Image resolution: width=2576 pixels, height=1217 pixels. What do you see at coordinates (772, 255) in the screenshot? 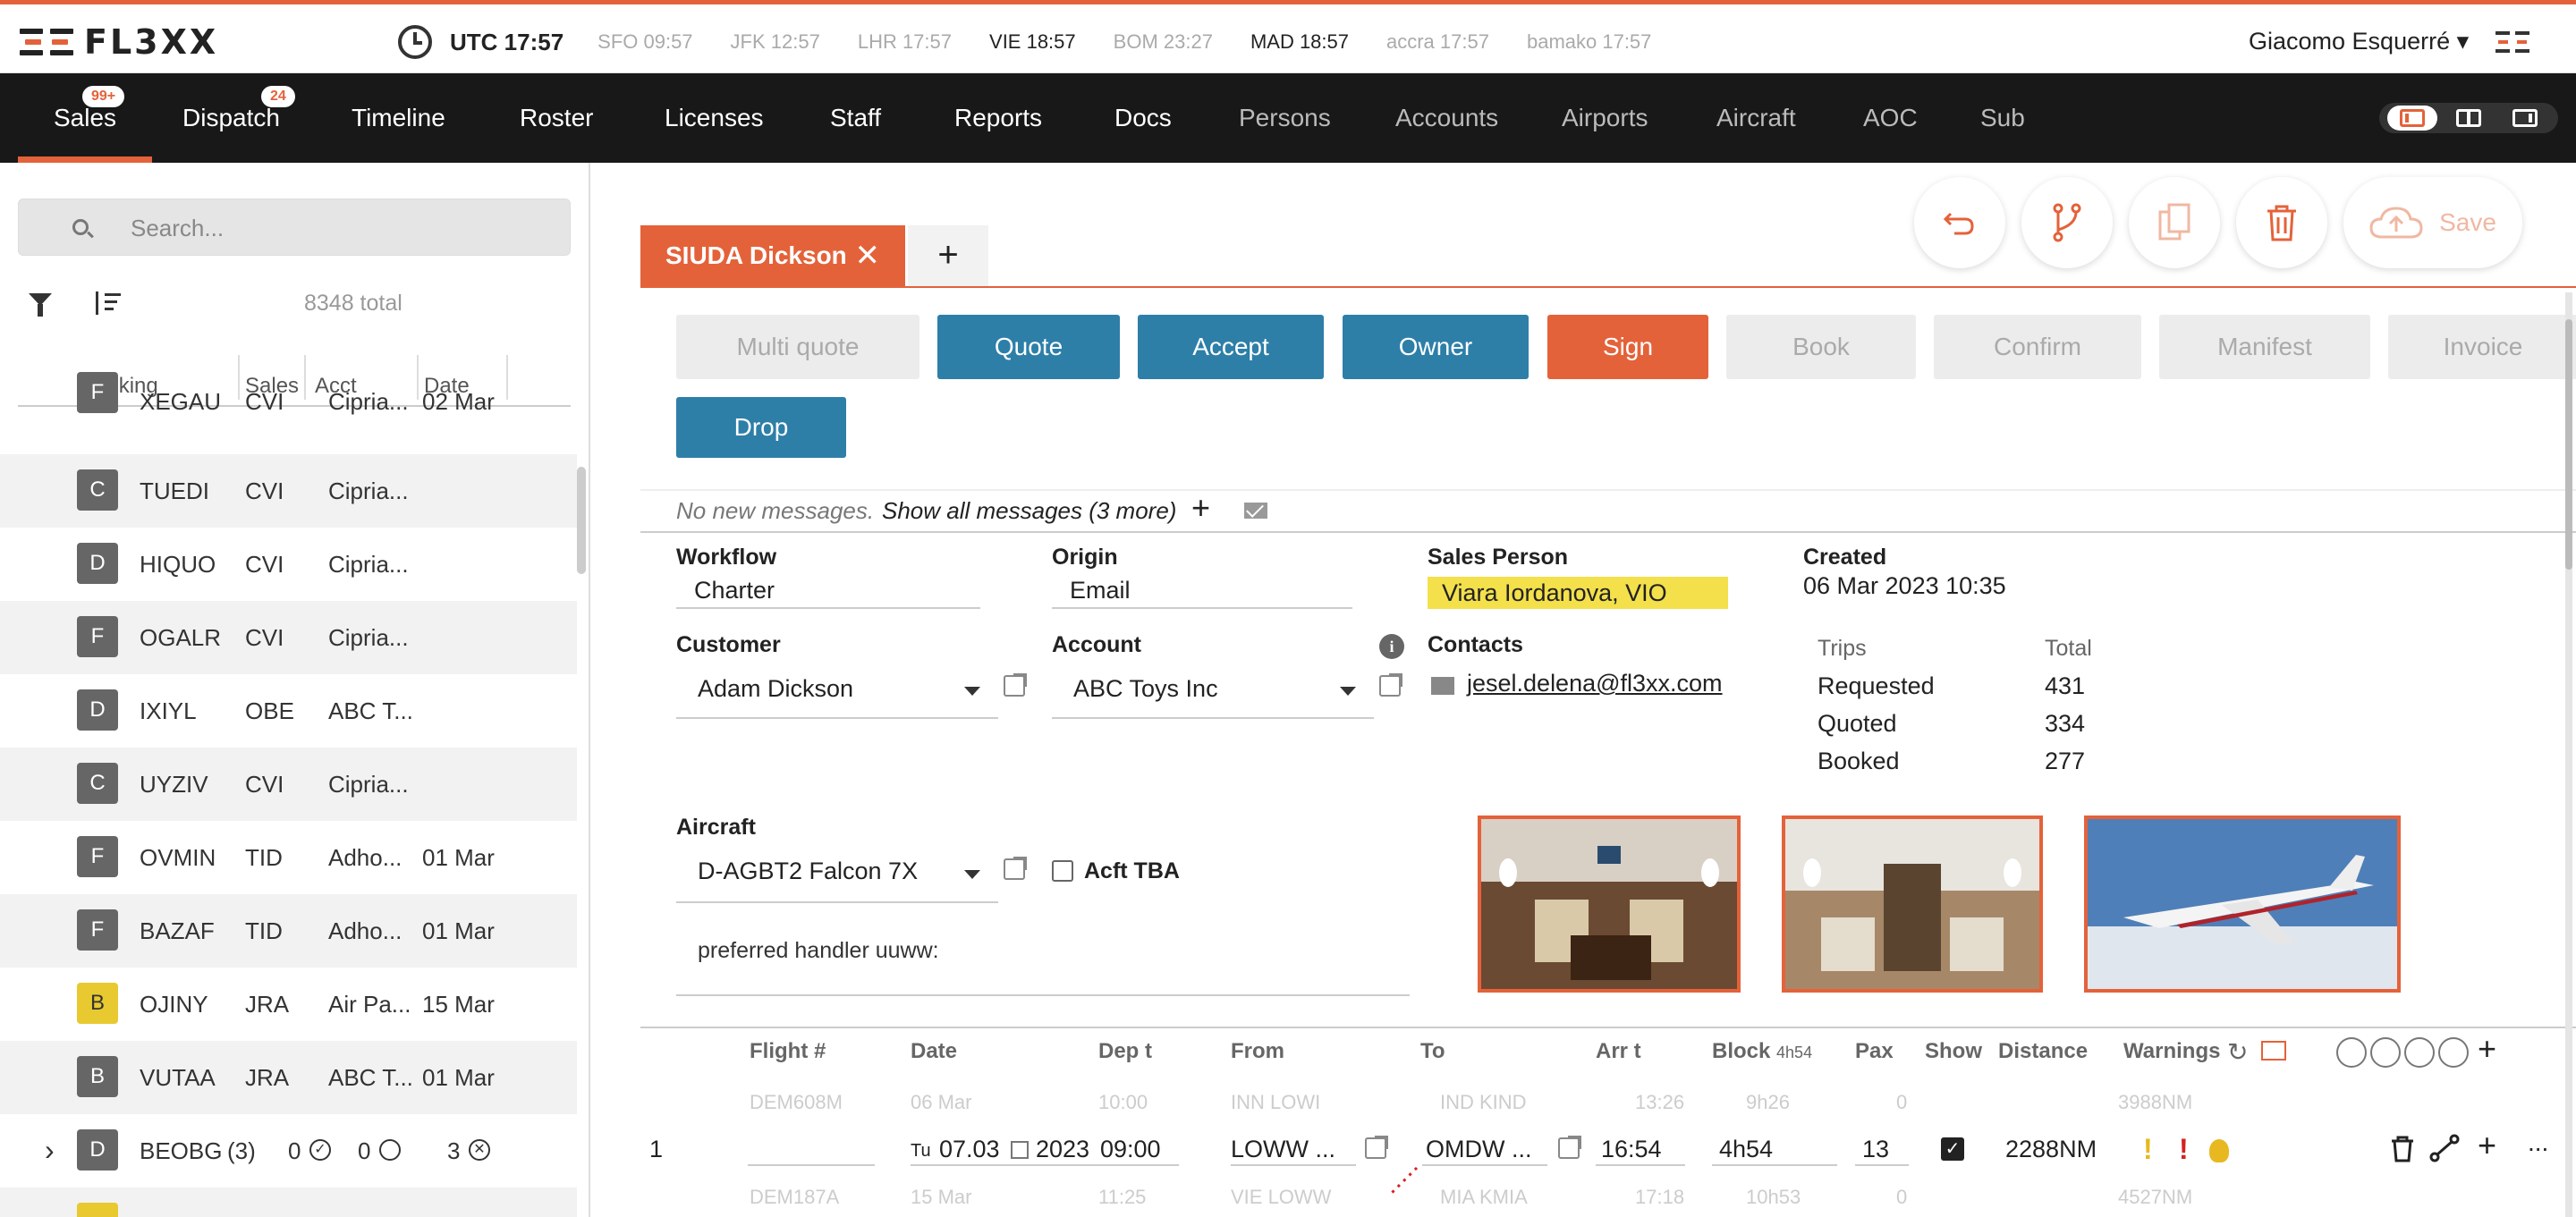
I see `tab-siuda-dickson: SIUDA Dickson ✕` at bounding box center [772, 255].